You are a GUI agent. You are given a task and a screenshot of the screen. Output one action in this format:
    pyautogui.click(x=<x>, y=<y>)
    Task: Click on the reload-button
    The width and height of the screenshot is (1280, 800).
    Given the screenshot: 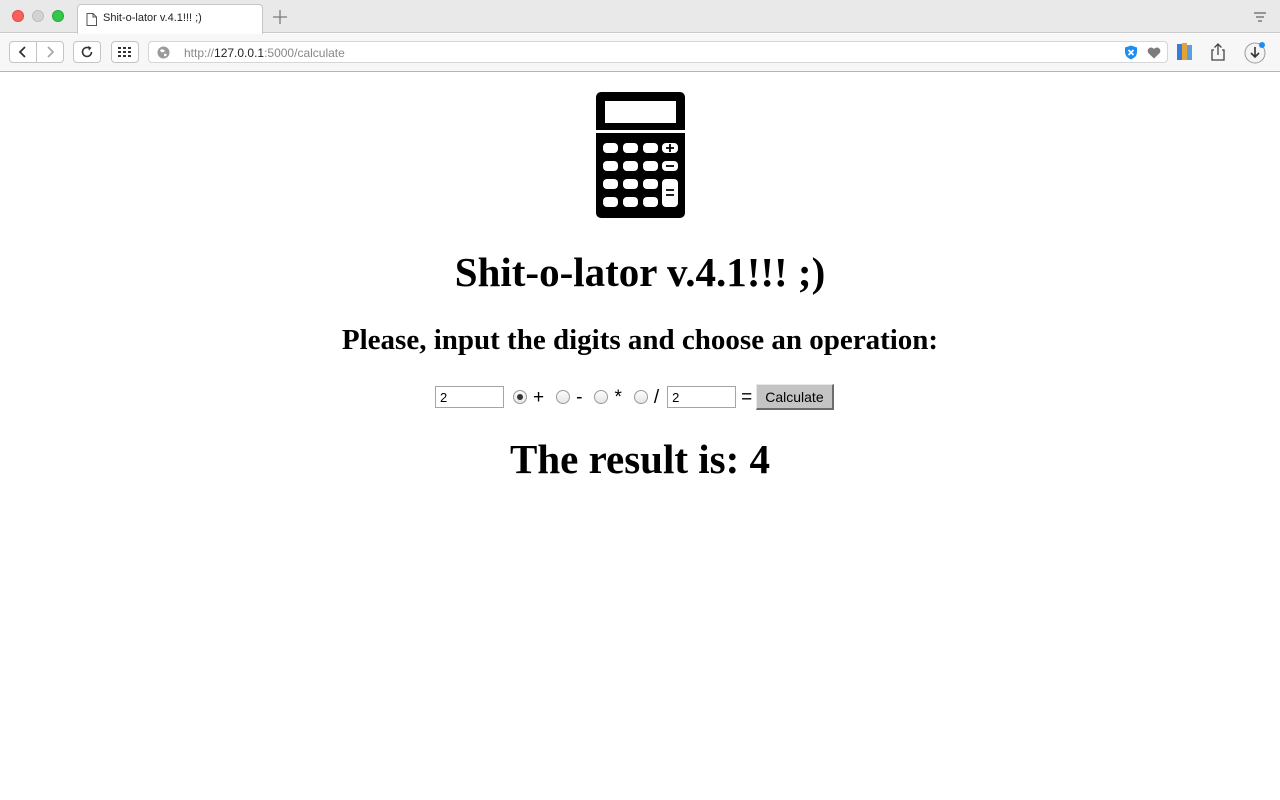 What is the action you would take?
    pyautogui.click(x=87, y=52)
    